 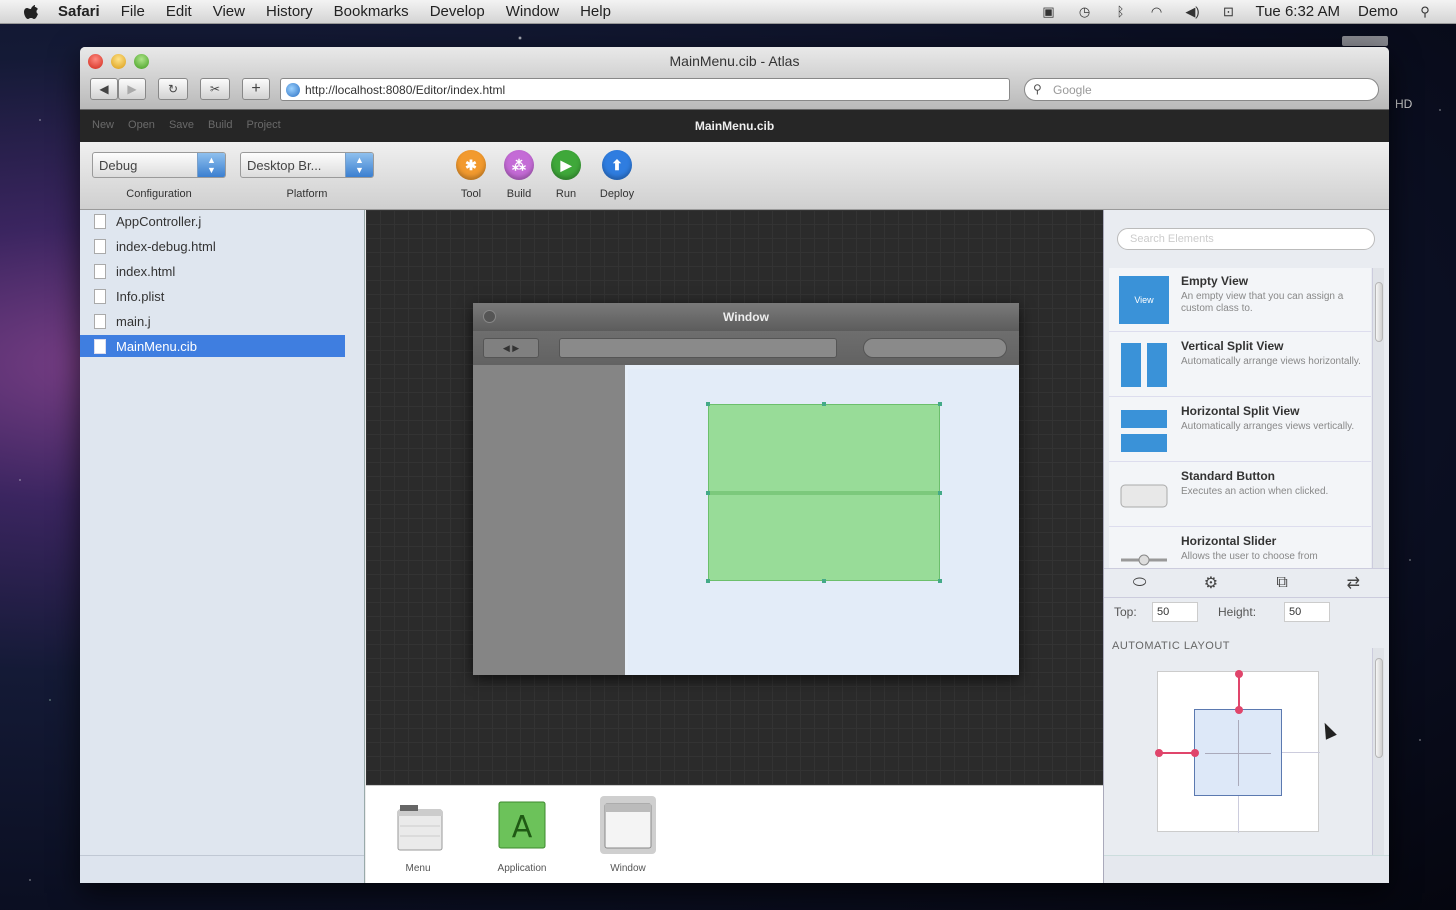 I want to click on size-fields: Top: 50 Height: 50, so click(x=1242, y=613).